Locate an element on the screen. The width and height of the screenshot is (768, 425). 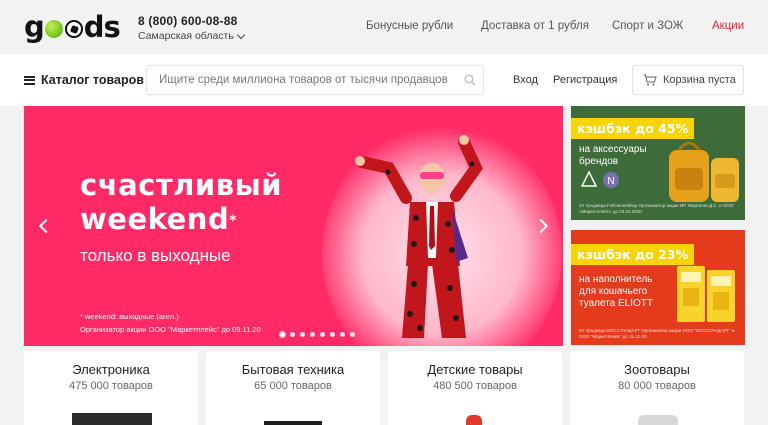
support-phone: 8 (800) 600-08-88 is located at coordinates (187, 21).